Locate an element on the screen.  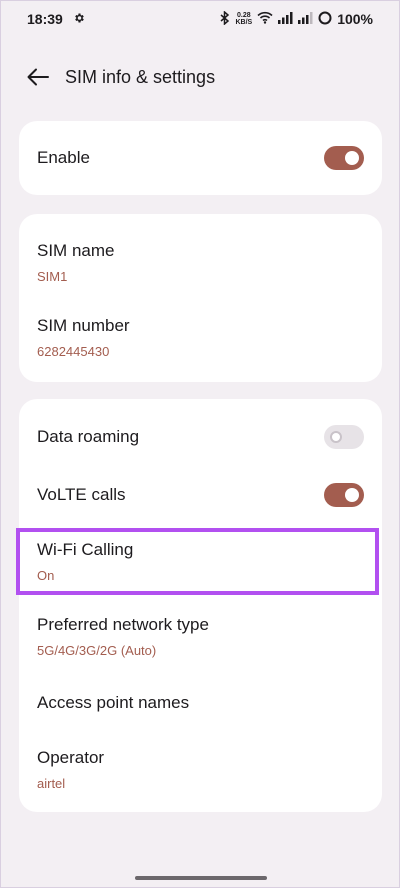
back-button is located at coordinates (38, 77).